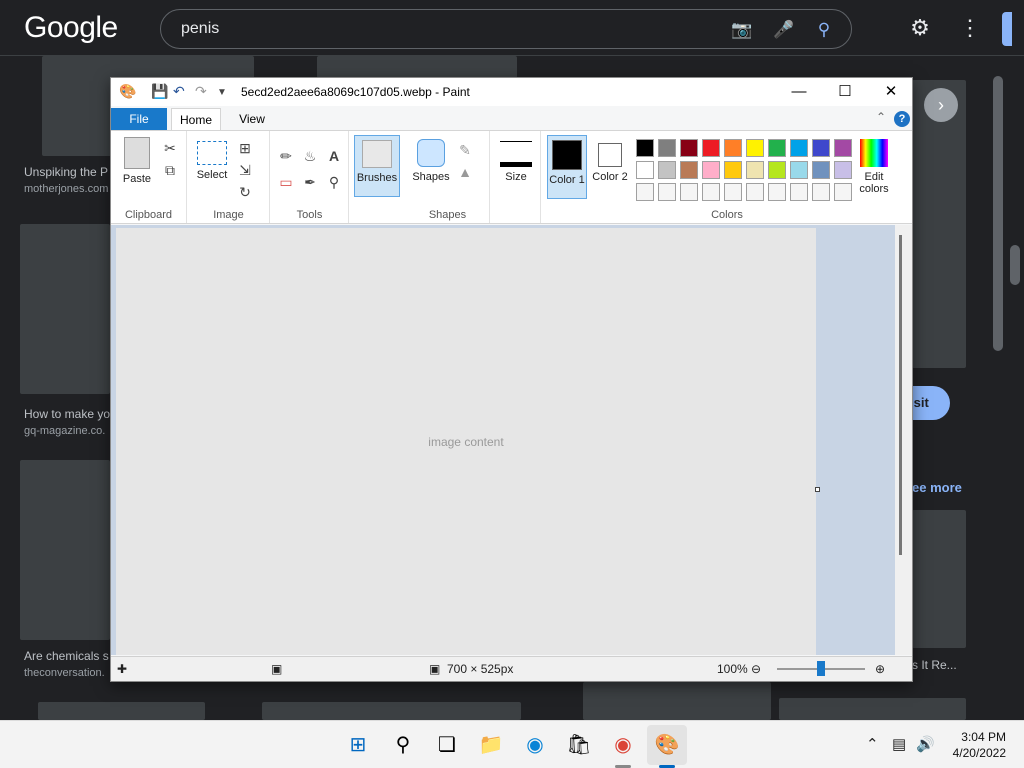 This screenshot has width=1024, height=768. What do you see at coordinates (623, 745) in the screenshot?
I see `chrome-icon: ◉` at bounding box center [623, 745].